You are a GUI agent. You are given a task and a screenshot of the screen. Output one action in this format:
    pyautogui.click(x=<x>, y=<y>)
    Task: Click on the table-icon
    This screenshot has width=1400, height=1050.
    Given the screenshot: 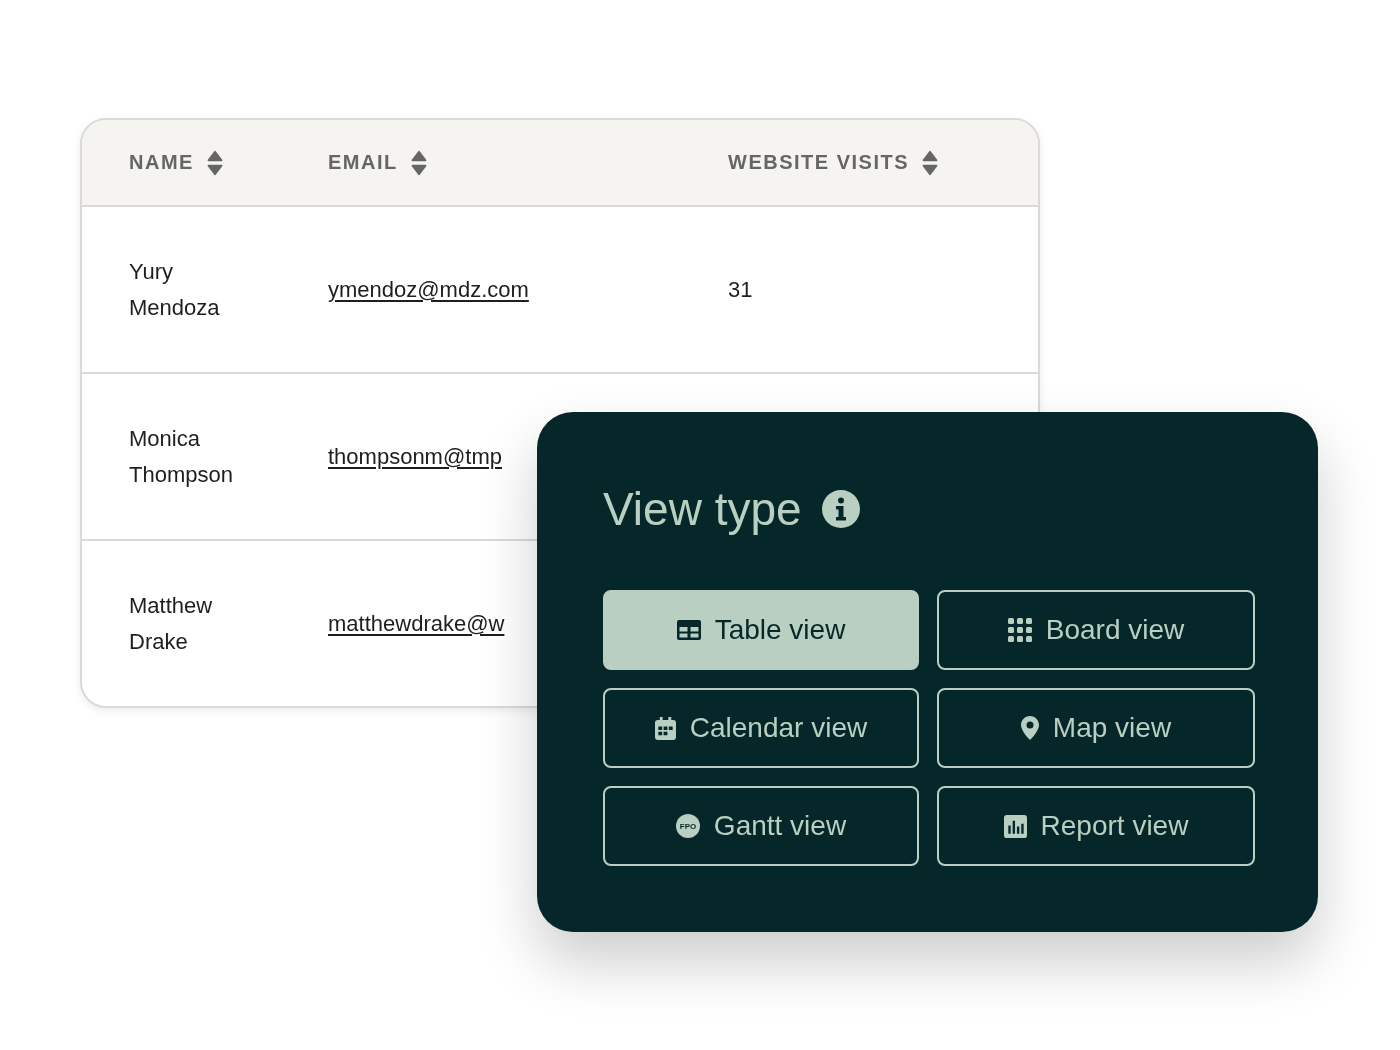 What is the action you would take?
    pyautogui.click(x=688, y=630)
    